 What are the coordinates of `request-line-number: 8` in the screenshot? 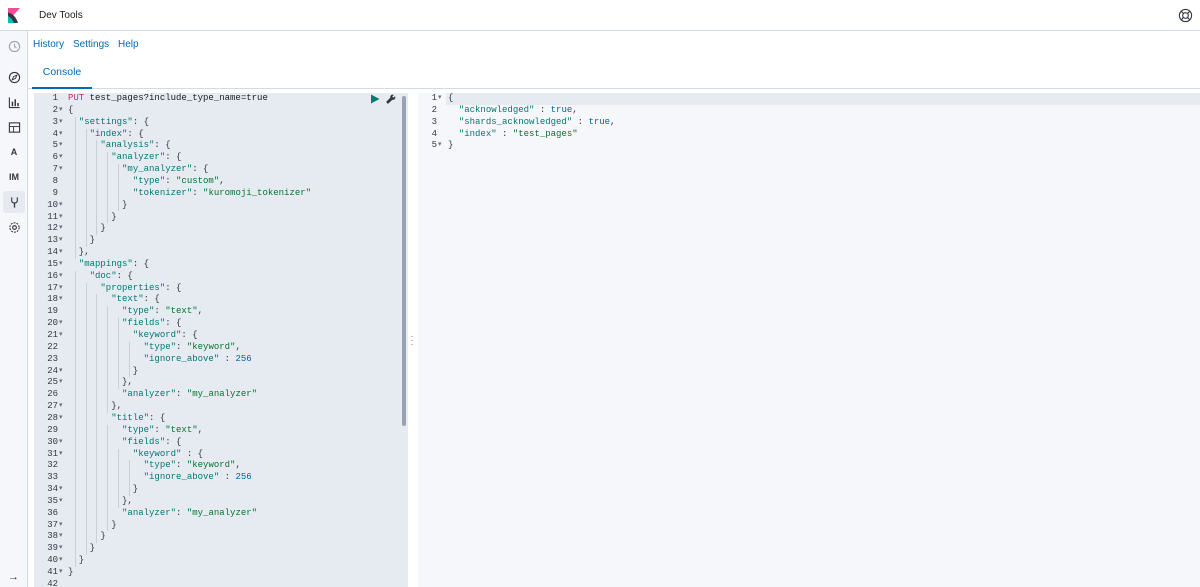 It's located at (55, 180).